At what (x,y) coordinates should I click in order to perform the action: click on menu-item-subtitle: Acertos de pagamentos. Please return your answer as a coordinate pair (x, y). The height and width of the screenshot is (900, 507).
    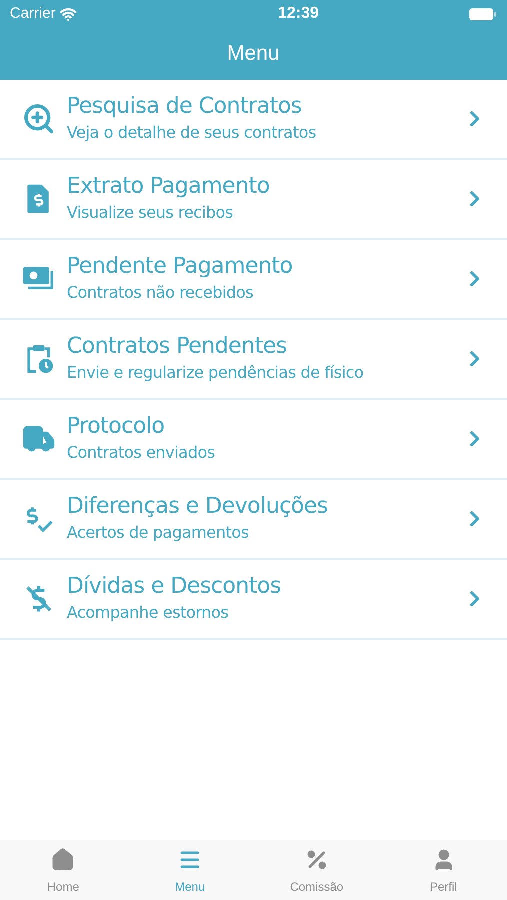
    Looking at the image, I should click on (158, 533).